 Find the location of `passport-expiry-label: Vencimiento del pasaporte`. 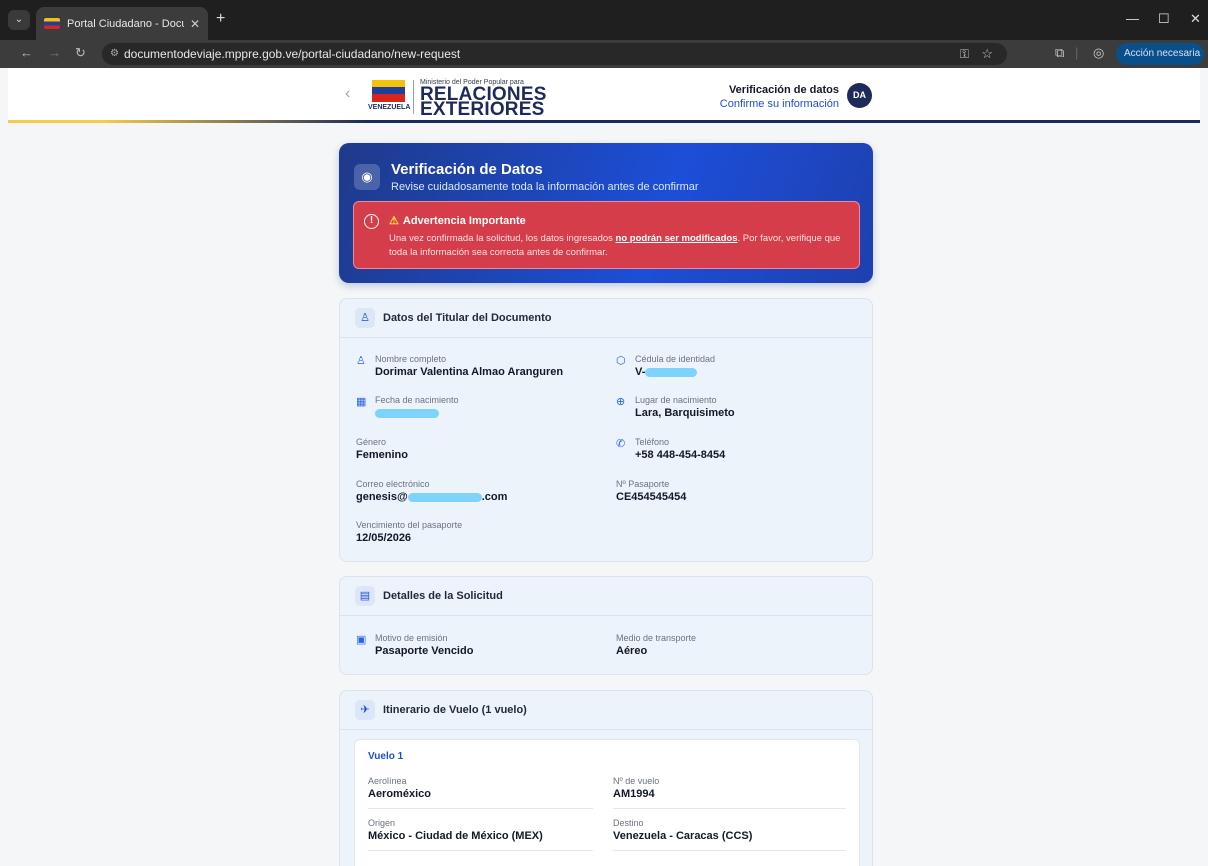

passport-expiry-label: Vencimiento del pasaporte is located at coordinates (409, 525).